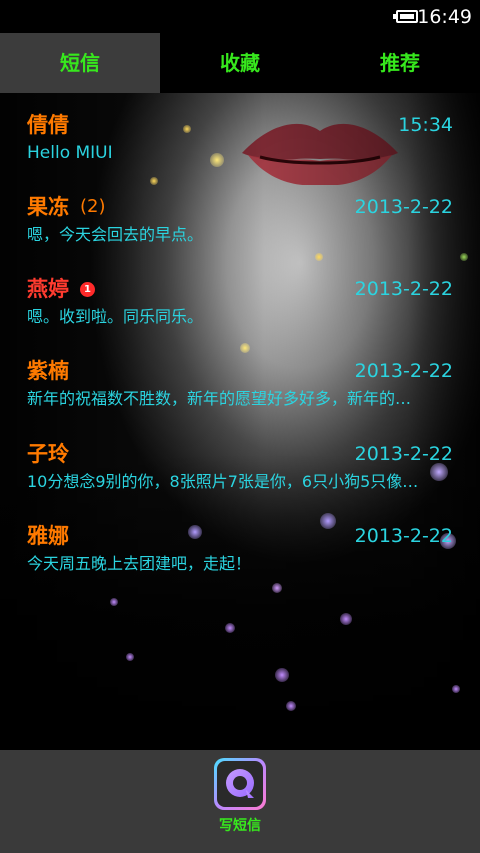 The height and width of the screenshot is (853, 480). Describe the element at coordinates (48, 125) in the screenshot. I see `contact-name: 倩倩` at that location.